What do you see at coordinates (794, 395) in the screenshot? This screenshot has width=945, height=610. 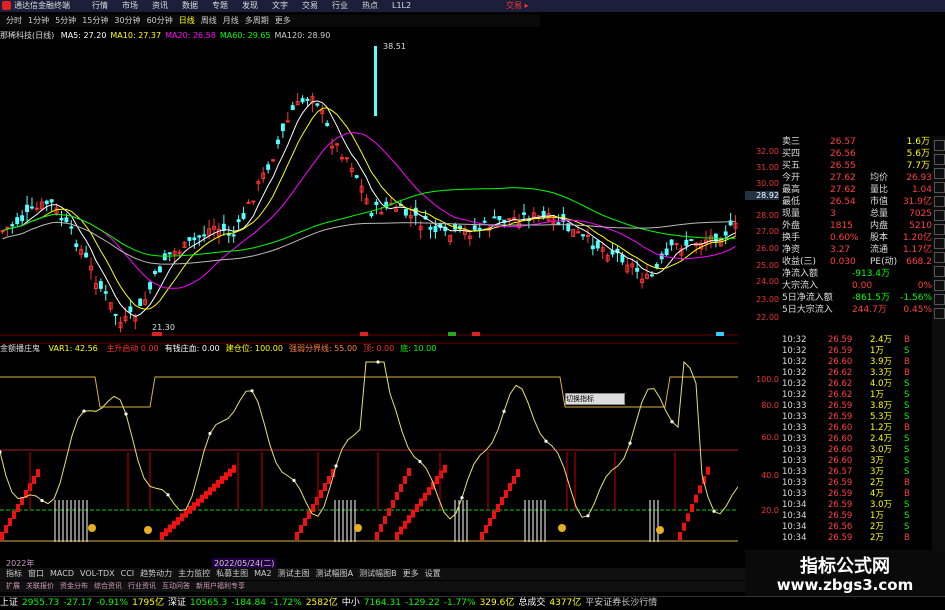 I see `tick-time: 10:32` at bounding box center [794, 395].